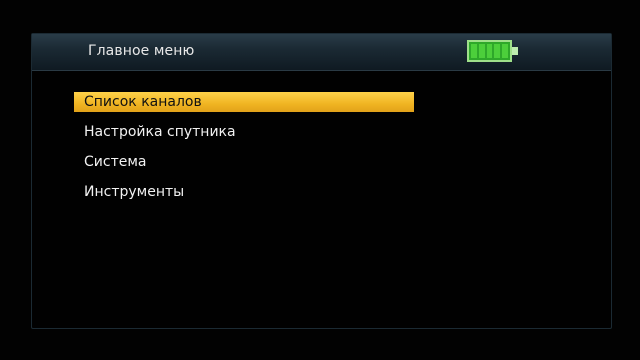 This screenshot has width=640, height=360. I want to click on menu-item-label: Инструменты, so click(134, 192).